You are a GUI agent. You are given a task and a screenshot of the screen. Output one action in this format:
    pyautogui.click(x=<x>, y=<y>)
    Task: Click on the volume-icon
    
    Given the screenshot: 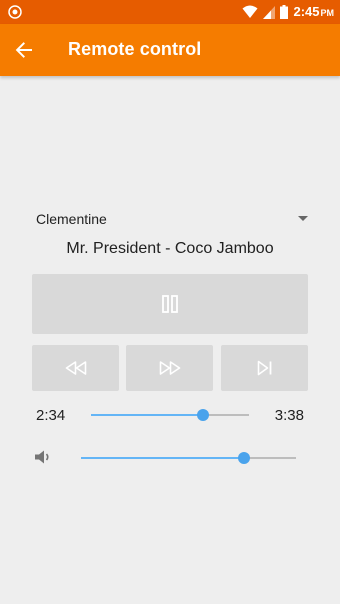 What is the action you would take?
    pyautogui.click(x=42, y=457)
    